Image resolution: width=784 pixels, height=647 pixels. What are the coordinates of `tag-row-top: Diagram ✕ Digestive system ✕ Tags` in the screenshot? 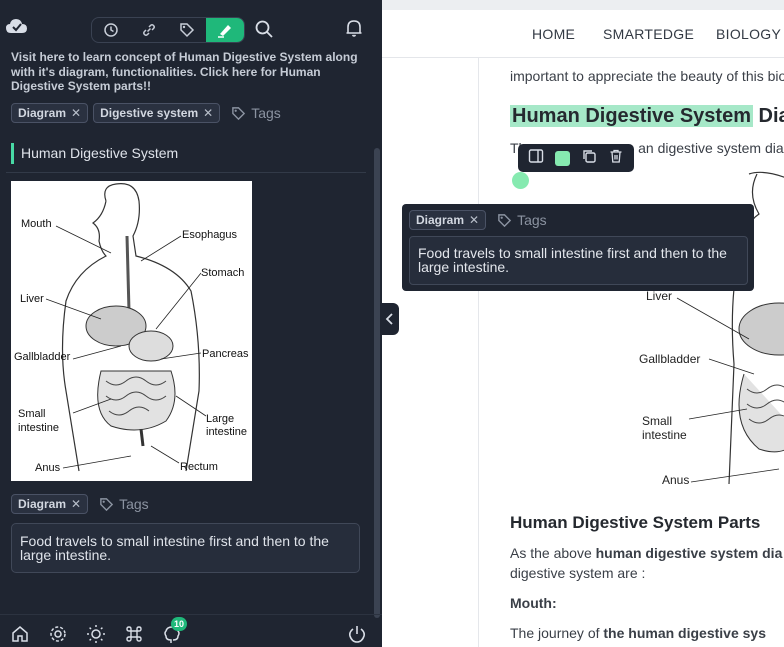 It's located at (146, 113).